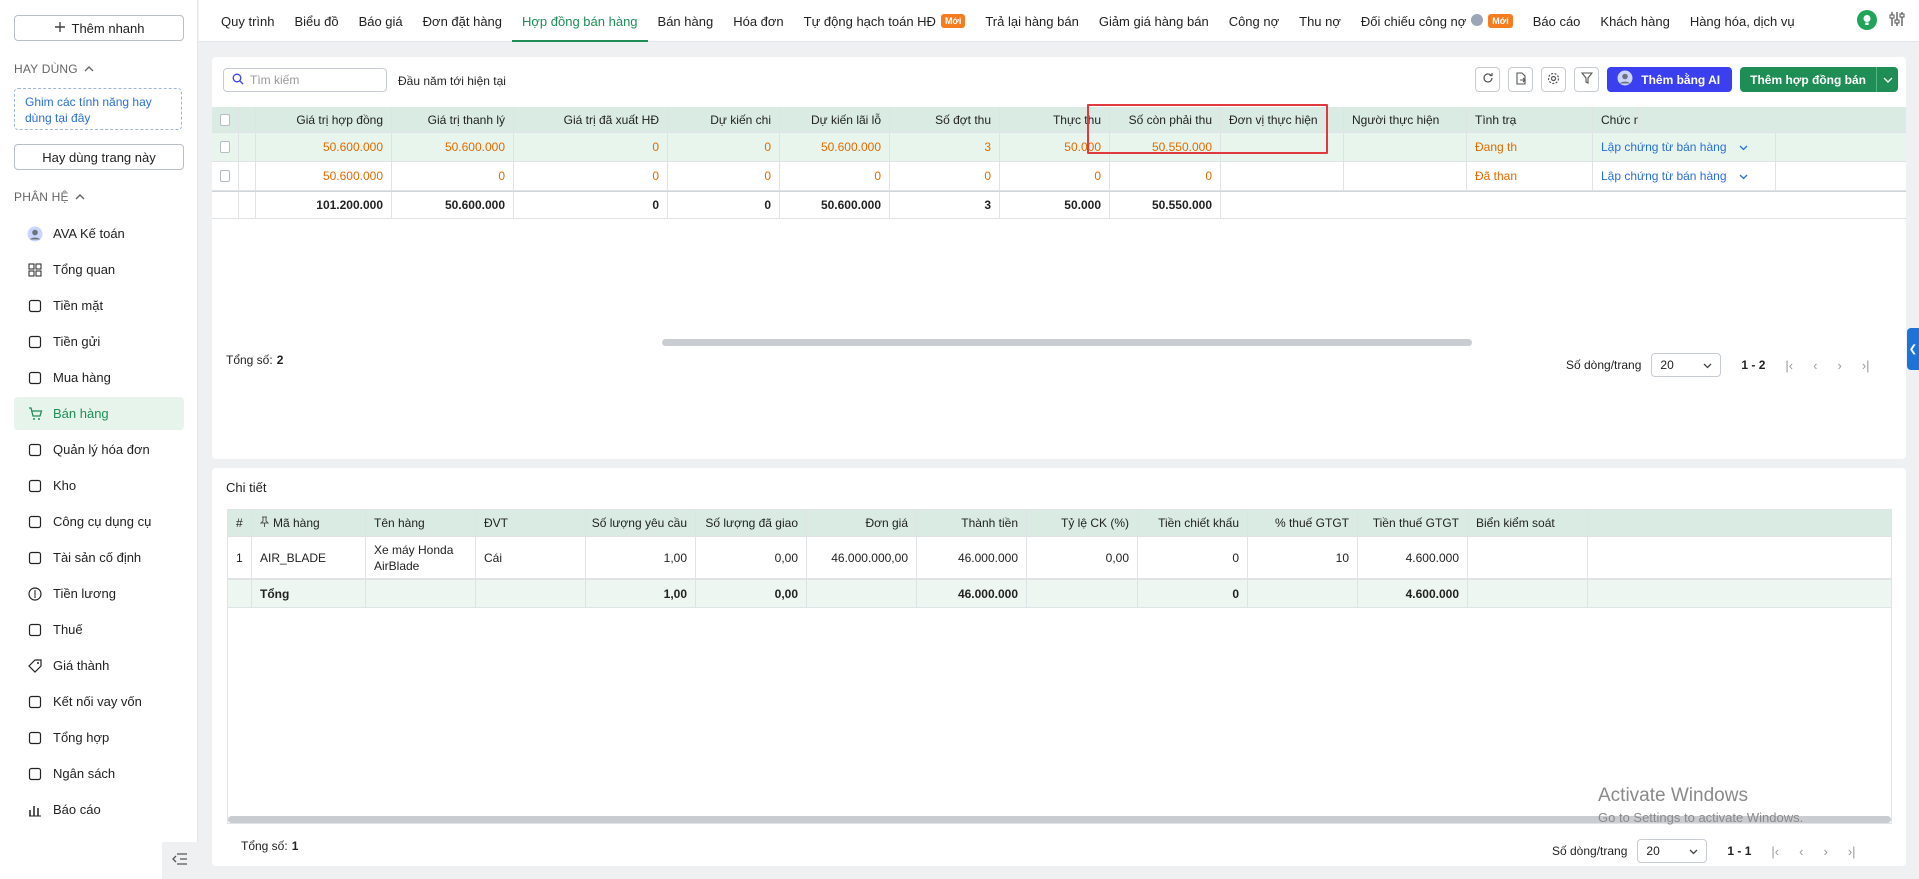 This screenshot has width=1919, height=879. What do you see at coordinates (1867, 20) in the screenshot?
I see `lightbulb-icon` at bounding box center [1867, 20].